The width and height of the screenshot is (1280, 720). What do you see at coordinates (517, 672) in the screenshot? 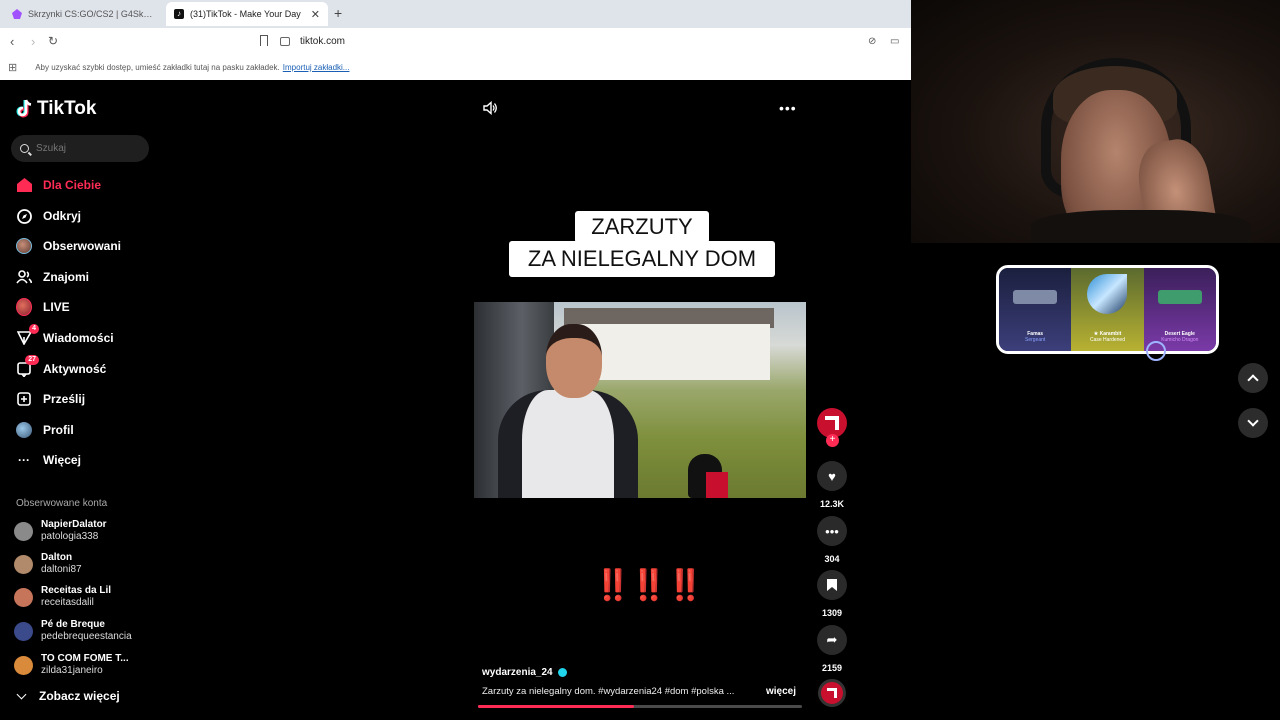
I see `author-name: wydarzenia_24` at bounding box center [517, 672].